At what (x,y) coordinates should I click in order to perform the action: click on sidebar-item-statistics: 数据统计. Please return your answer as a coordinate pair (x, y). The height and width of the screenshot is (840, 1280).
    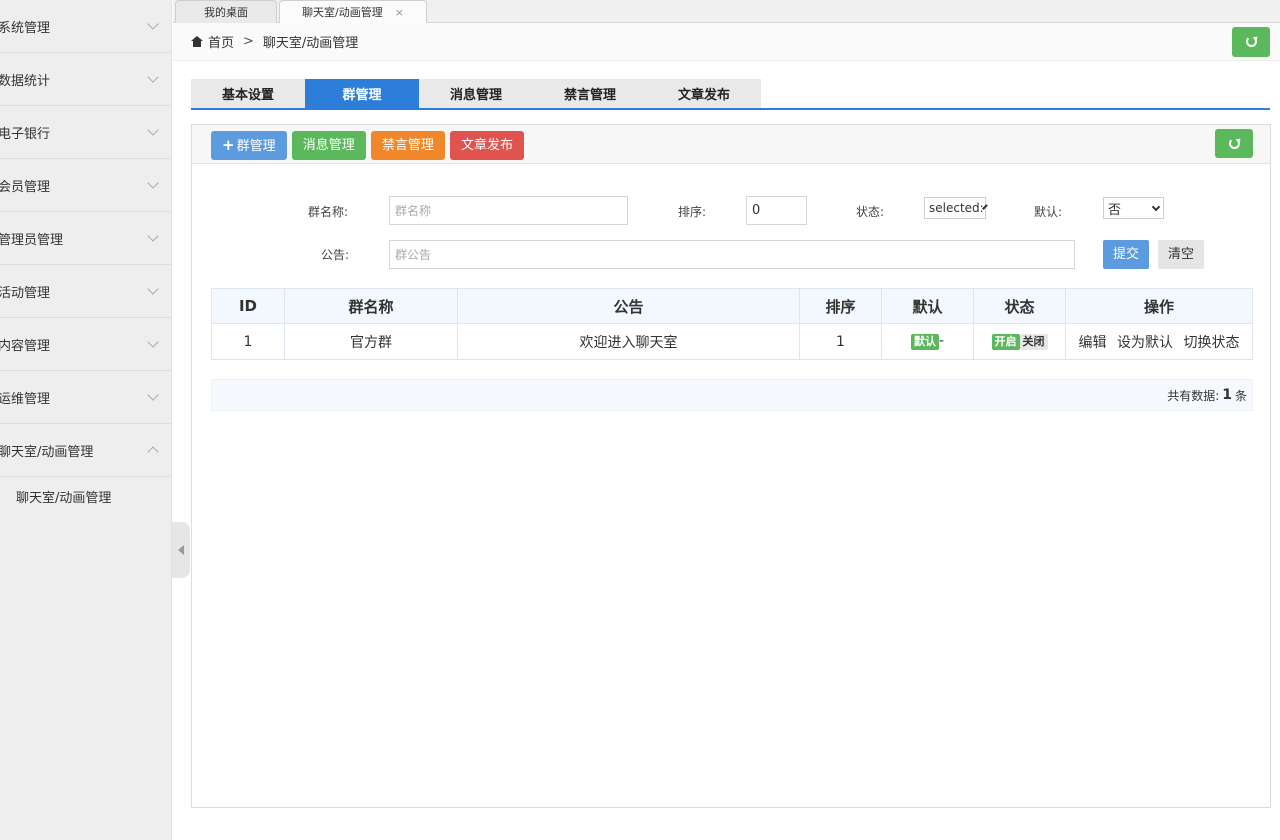
    Looking at the image, I should click on (85, 79).